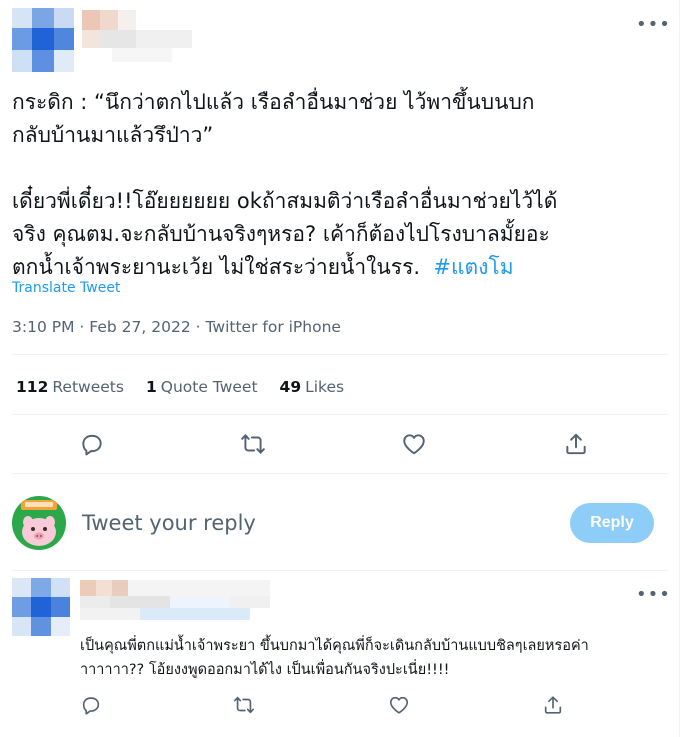 This screenshot has width=700, height=737. Describe the element at coordinates (175, 602) in the screenshot. I see `reply-author-name` at that location.